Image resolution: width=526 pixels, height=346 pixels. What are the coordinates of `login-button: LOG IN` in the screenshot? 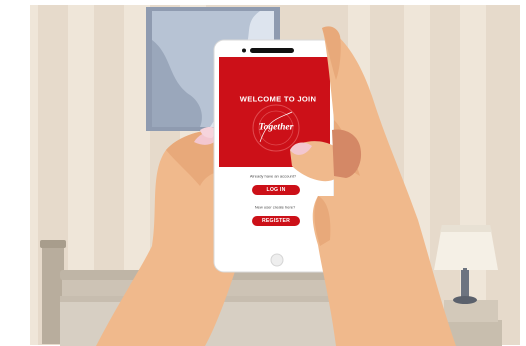 It's located at (276, 190).